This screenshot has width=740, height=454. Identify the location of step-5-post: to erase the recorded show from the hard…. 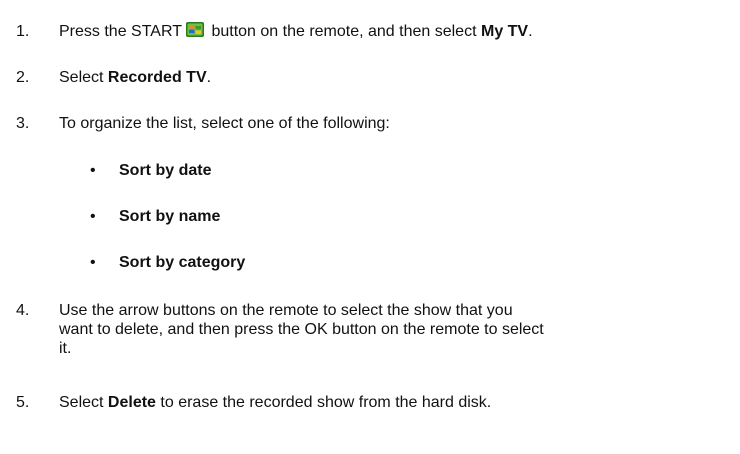
(326, 402).